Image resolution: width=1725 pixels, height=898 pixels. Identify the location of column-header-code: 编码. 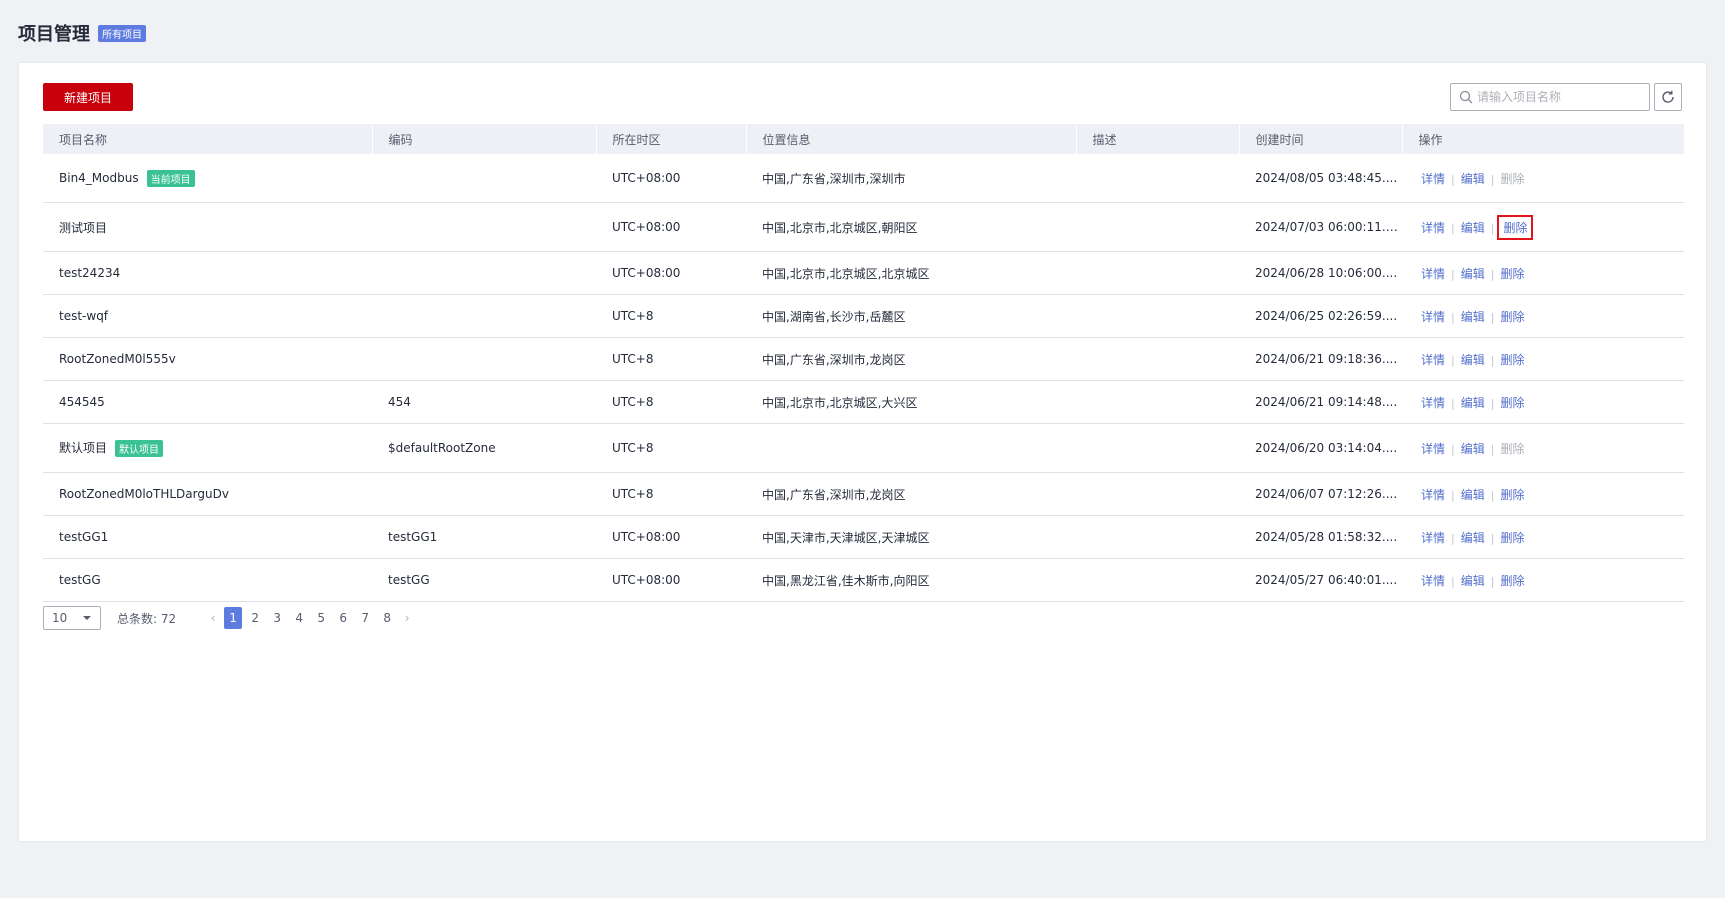
(484, 139).